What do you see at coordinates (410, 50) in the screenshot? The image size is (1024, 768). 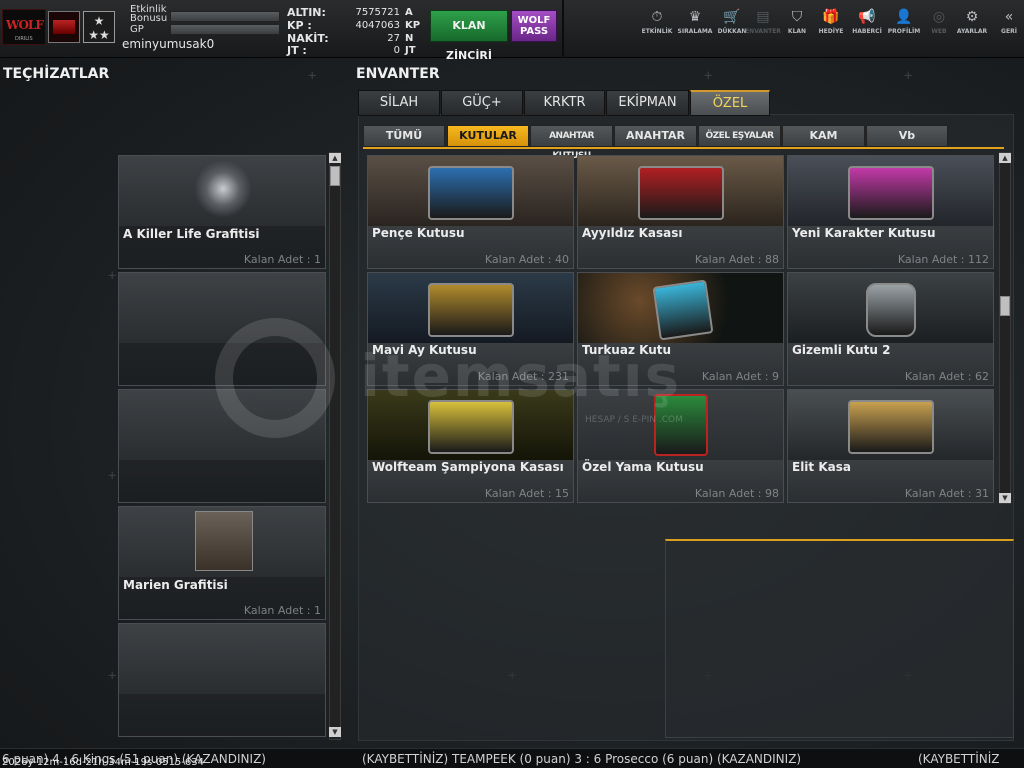 I see `jt-unit: JT` at bounding box center [410, 50].